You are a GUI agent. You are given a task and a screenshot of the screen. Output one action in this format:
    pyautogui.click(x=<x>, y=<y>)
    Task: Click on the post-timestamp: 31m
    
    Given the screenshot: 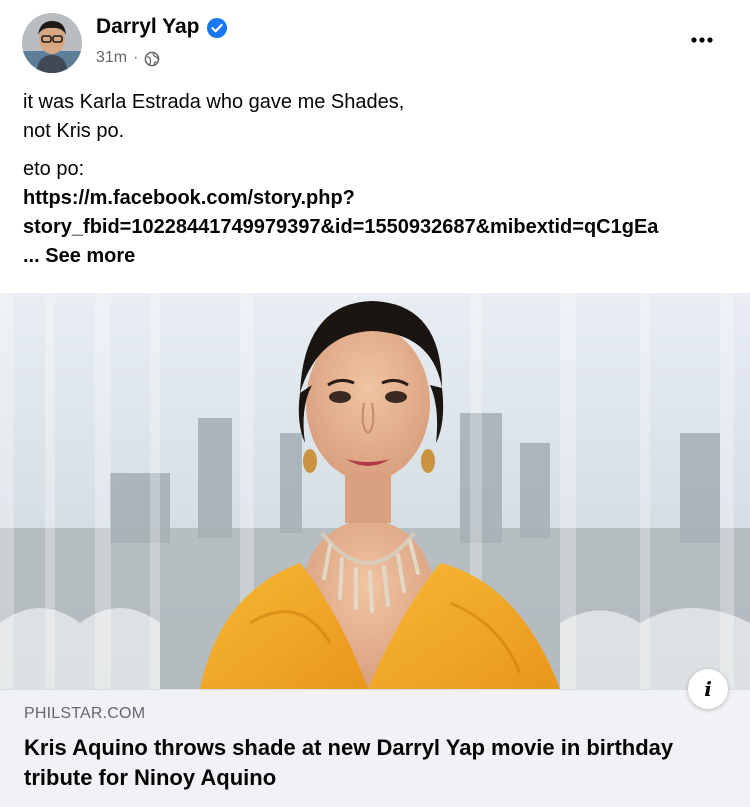 What is the action you would take?
    pyautogui.click(x=111, y=58)
    